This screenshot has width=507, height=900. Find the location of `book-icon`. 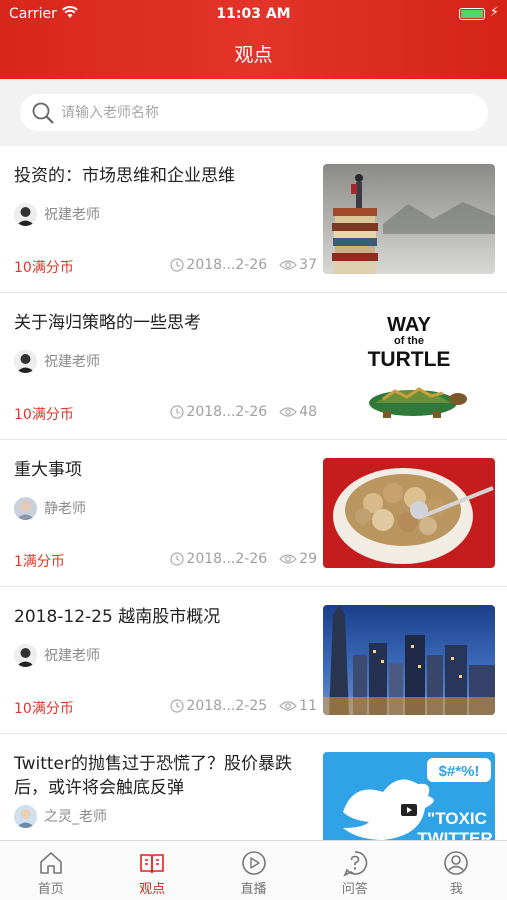

book-icon is located at coordinates (152, 864).